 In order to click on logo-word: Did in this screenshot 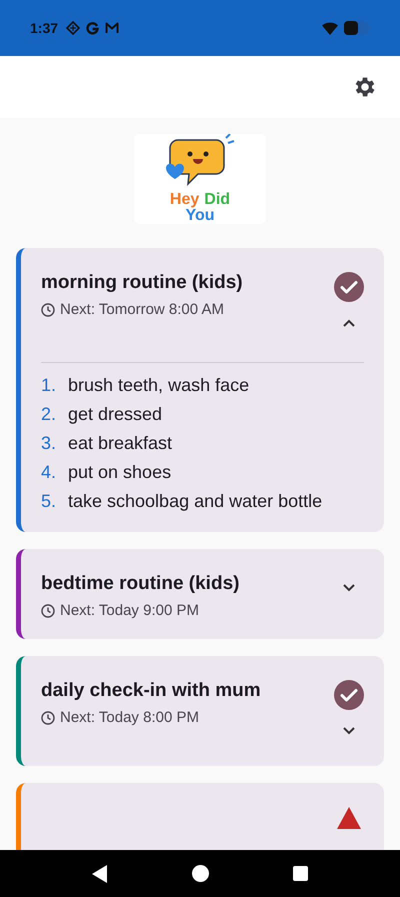, I will do `click(217, 200)`.